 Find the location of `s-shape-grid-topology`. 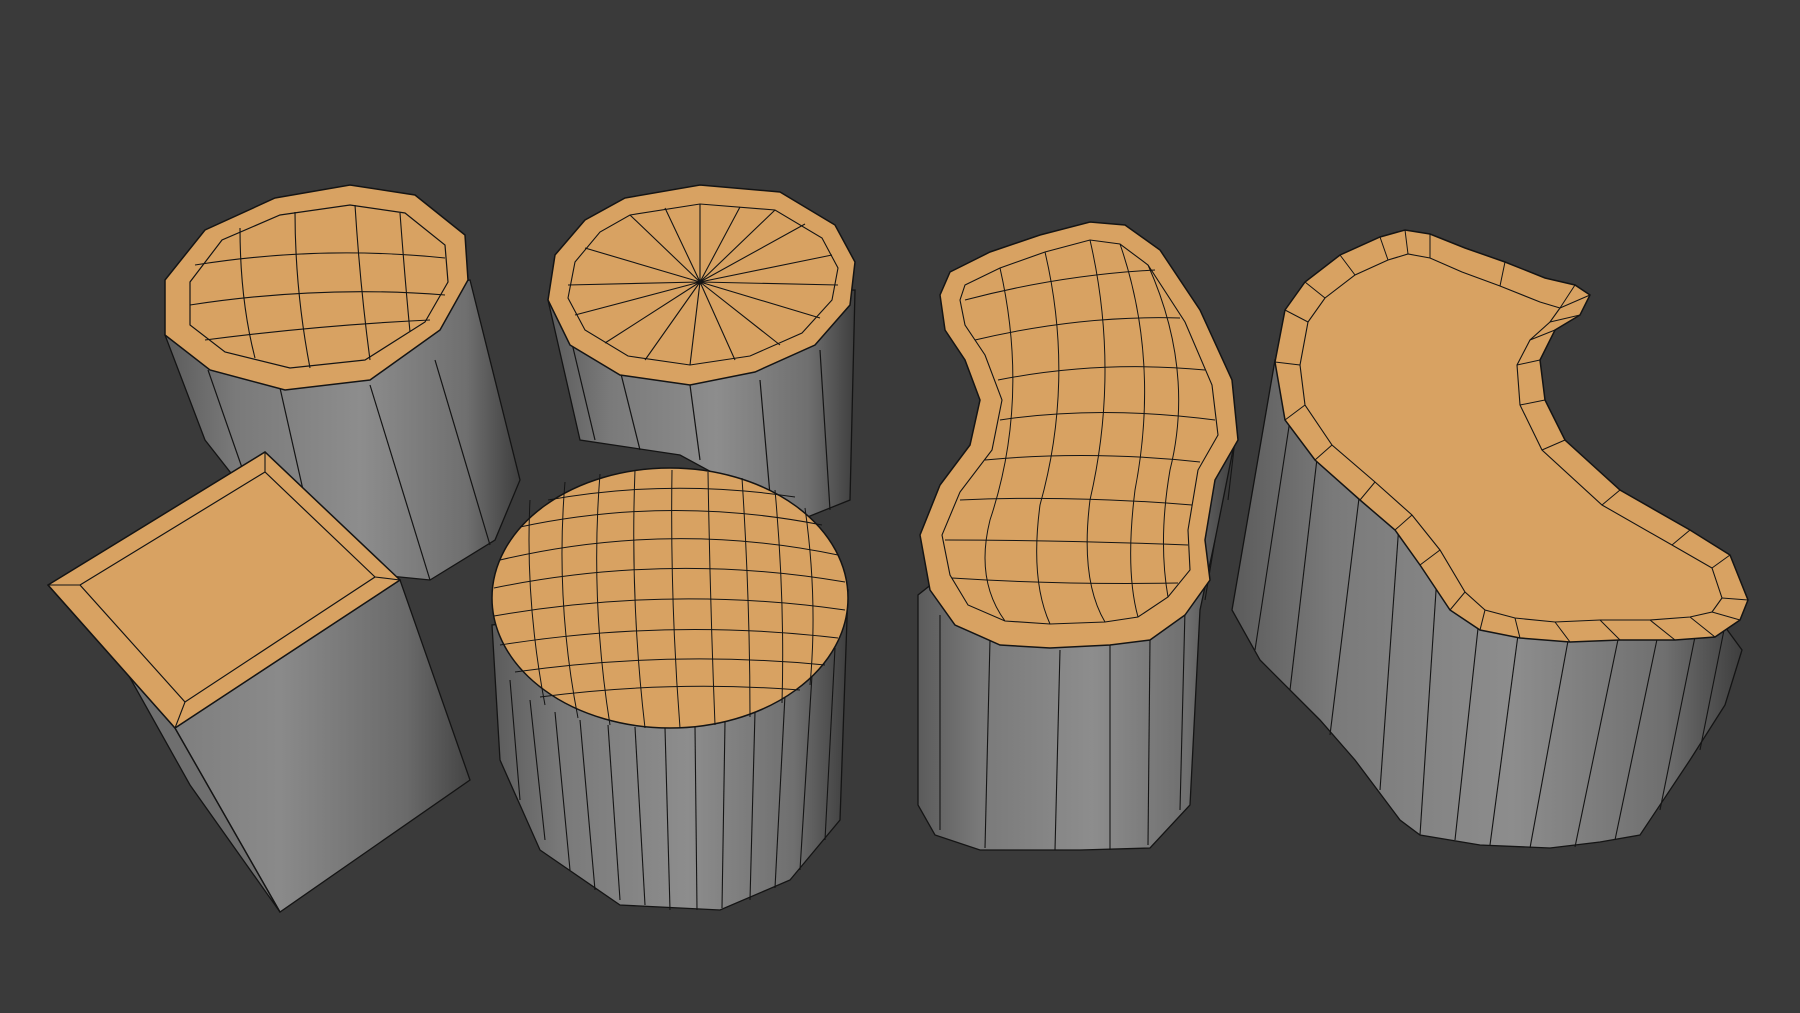

s-shape-grid-topology is located at coordinates (1078, 536).